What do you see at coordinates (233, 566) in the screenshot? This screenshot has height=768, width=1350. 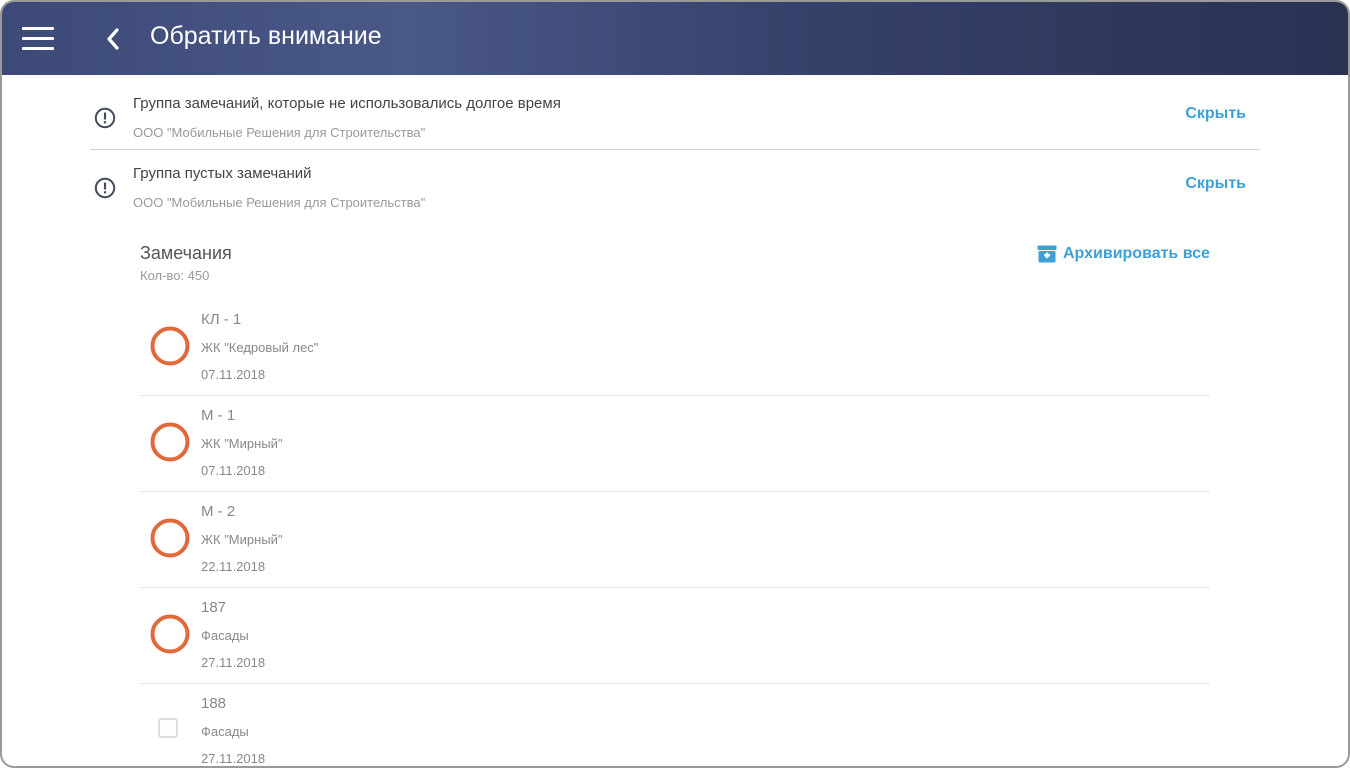 I see `item-date: 22.11.2018` at bounding box center [233, 566].